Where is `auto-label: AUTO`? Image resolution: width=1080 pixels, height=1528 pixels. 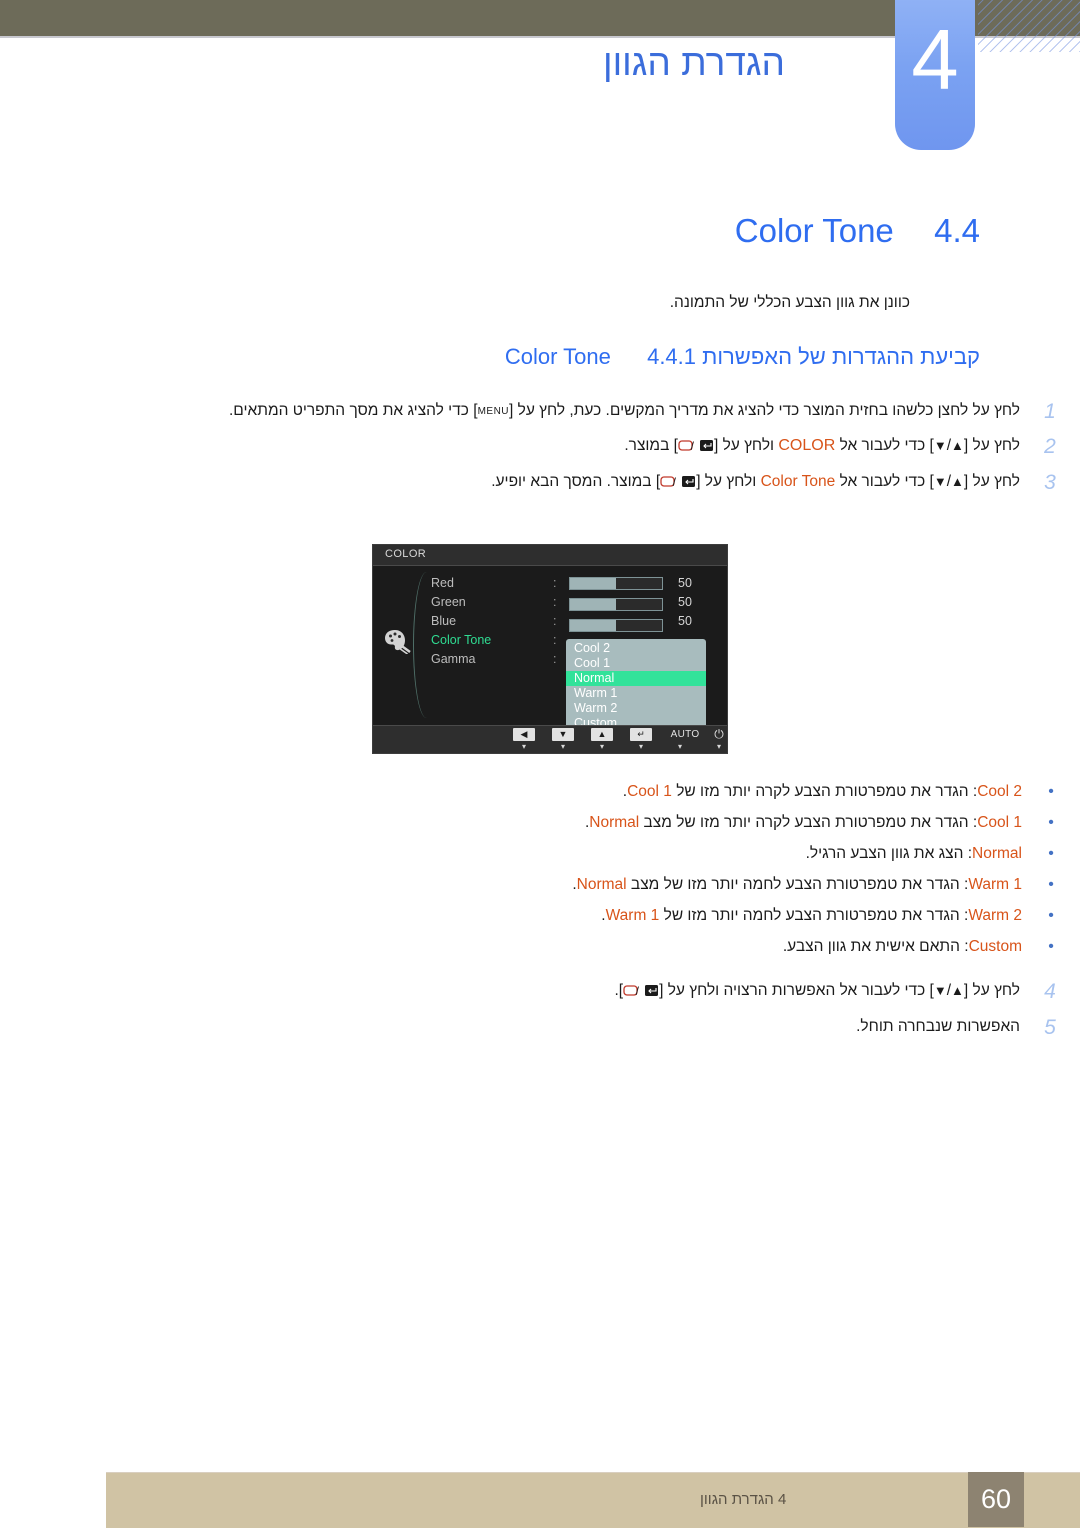
auto-label: AUTO is located at coordinates (685, 734).